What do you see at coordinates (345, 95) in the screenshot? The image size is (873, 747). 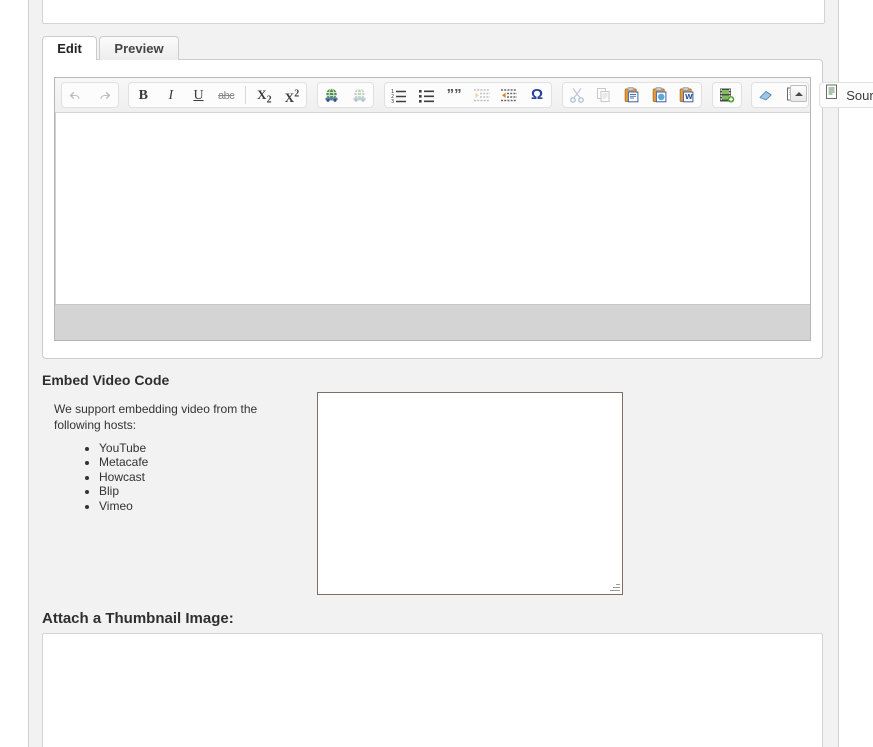 I see `toolbar-group-links` at bounding box center [345, 95].